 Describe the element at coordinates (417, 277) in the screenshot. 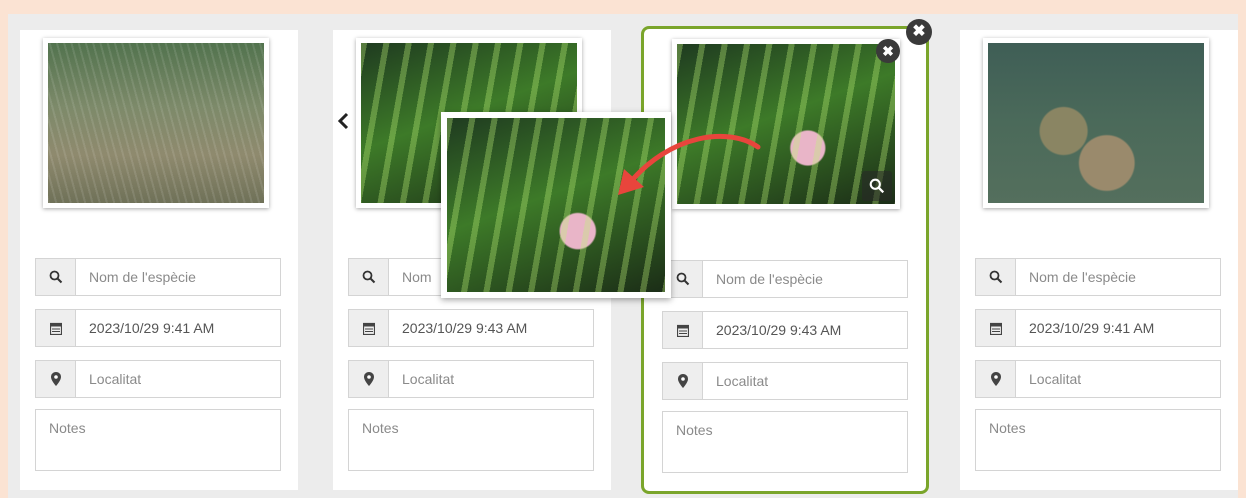

I see `species-placeholder: Nom` at that location.